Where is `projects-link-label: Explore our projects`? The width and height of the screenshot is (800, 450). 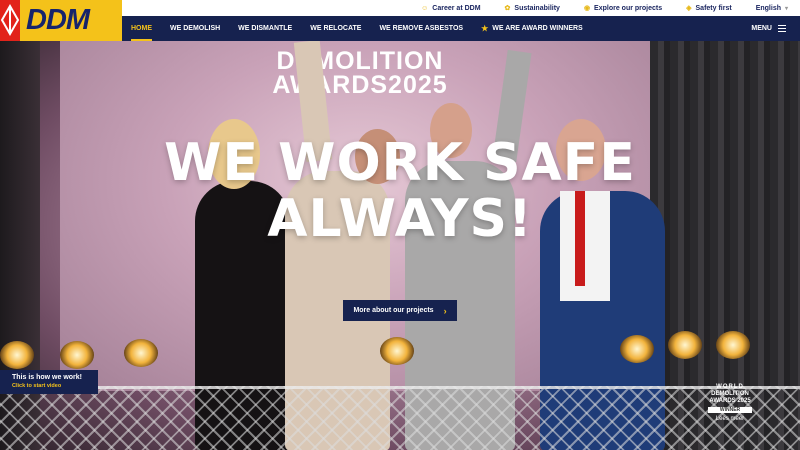 projects-link-label: Explore our projects is located at coordinates (628, 8).